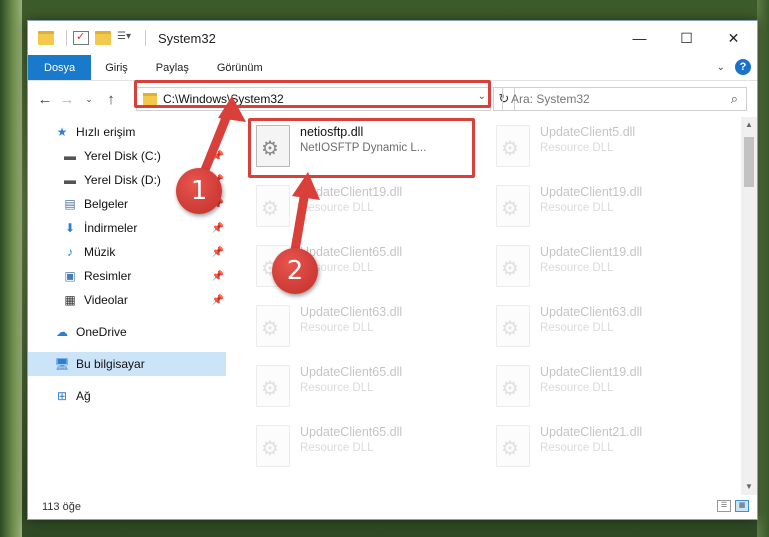 Image resolution: width=769 pixels, height=537 pixels. What do you see at coordinates (305, 213) in the screenshot?
I see `arrow-to-file` at bounding box center [305, 213].